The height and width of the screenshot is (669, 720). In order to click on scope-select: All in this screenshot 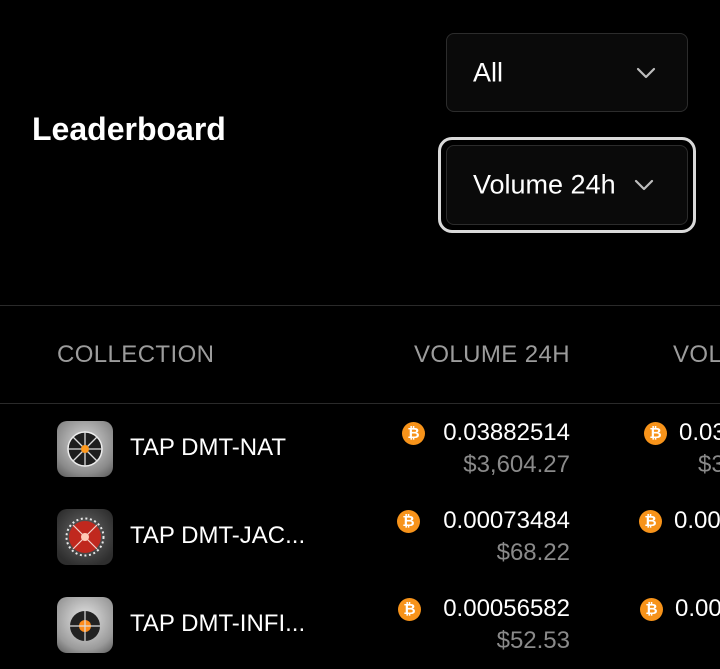, I will do `click(567, 72)`.